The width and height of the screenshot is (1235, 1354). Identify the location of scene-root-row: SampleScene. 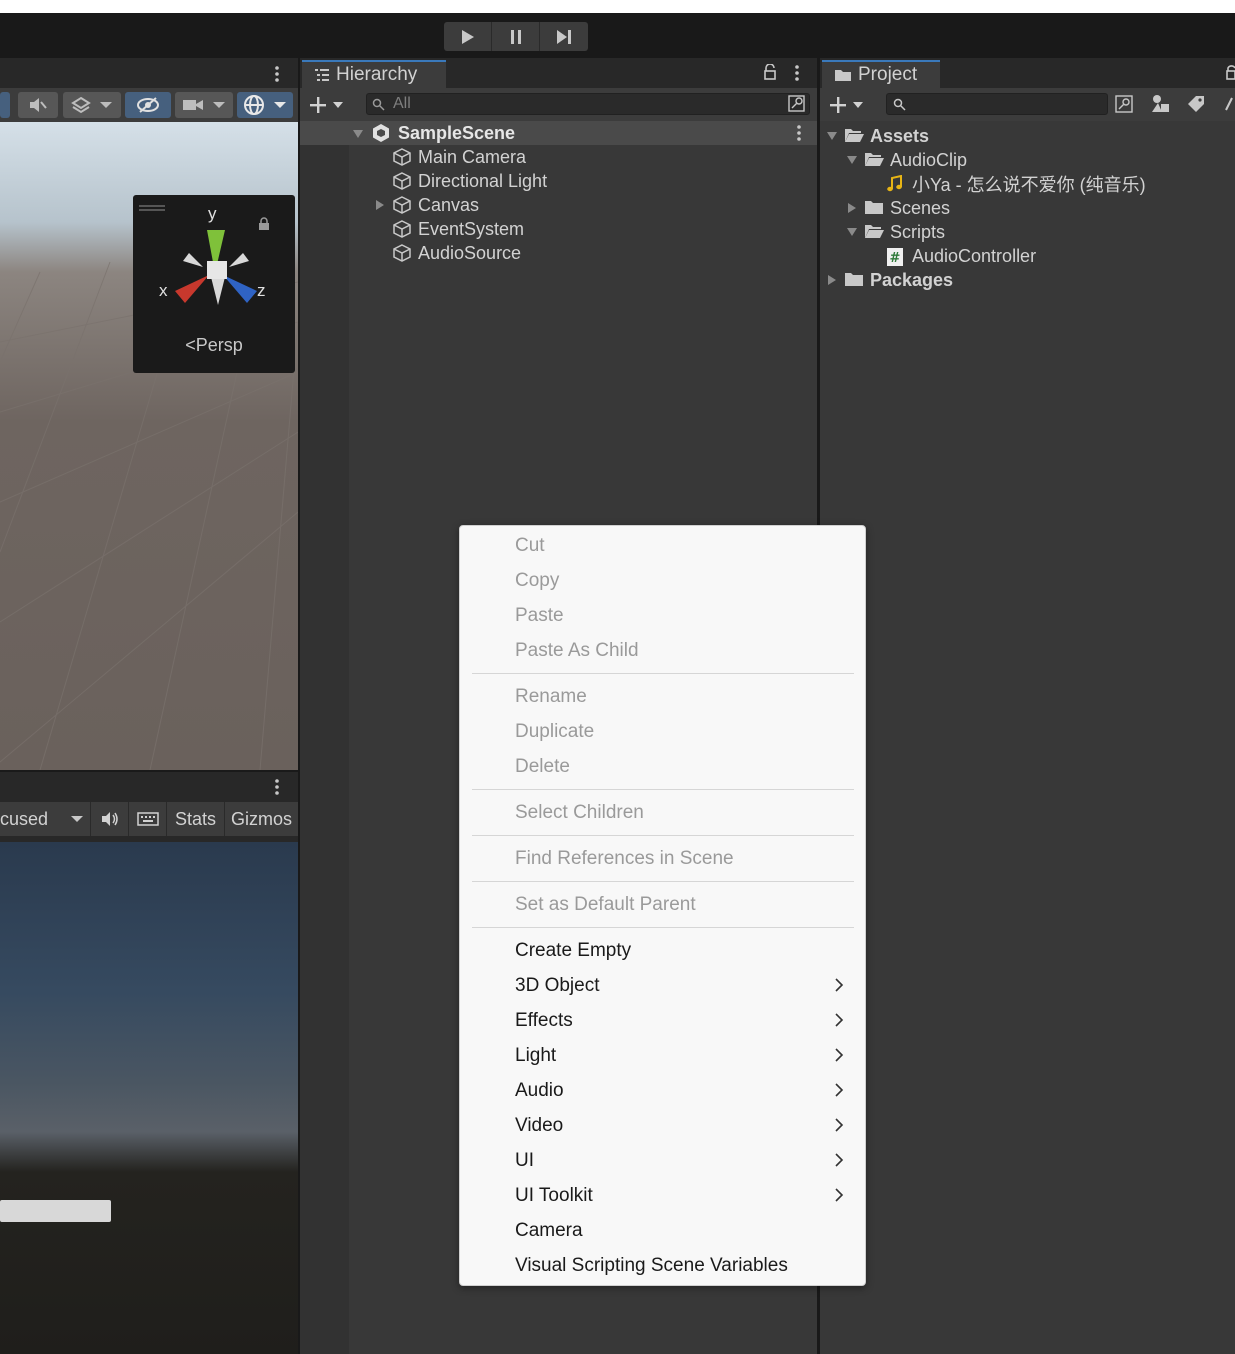
(558, 133).